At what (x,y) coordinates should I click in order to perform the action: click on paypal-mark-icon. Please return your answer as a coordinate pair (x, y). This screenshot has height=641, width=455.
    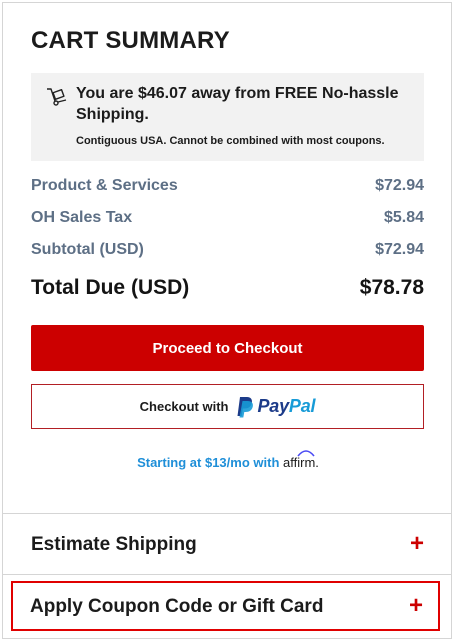
    Looking at the image, I should click on (245, 406).